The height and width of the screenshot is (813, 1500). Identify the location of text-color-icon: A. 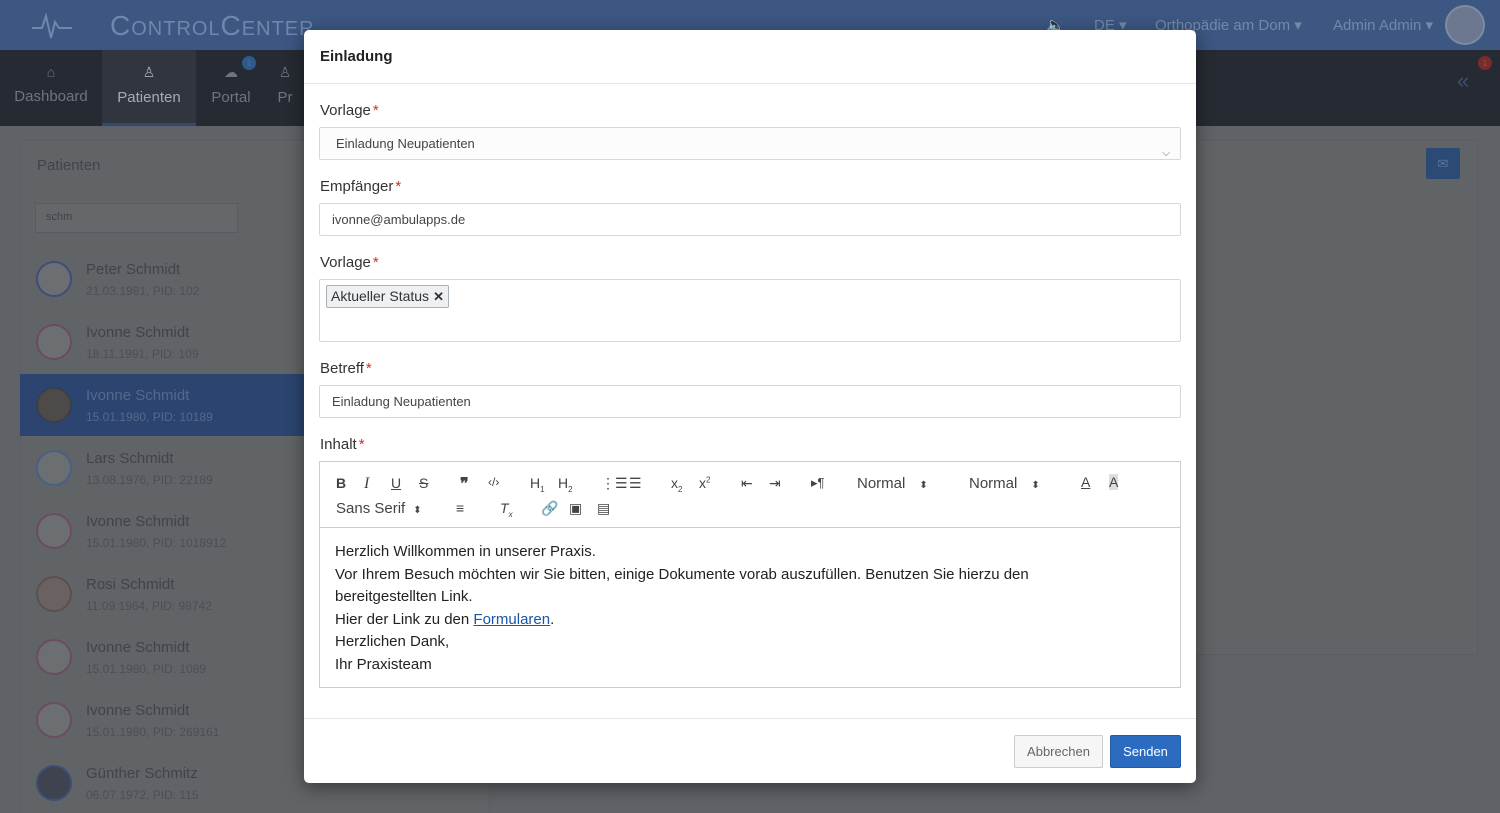
(1085, 482).